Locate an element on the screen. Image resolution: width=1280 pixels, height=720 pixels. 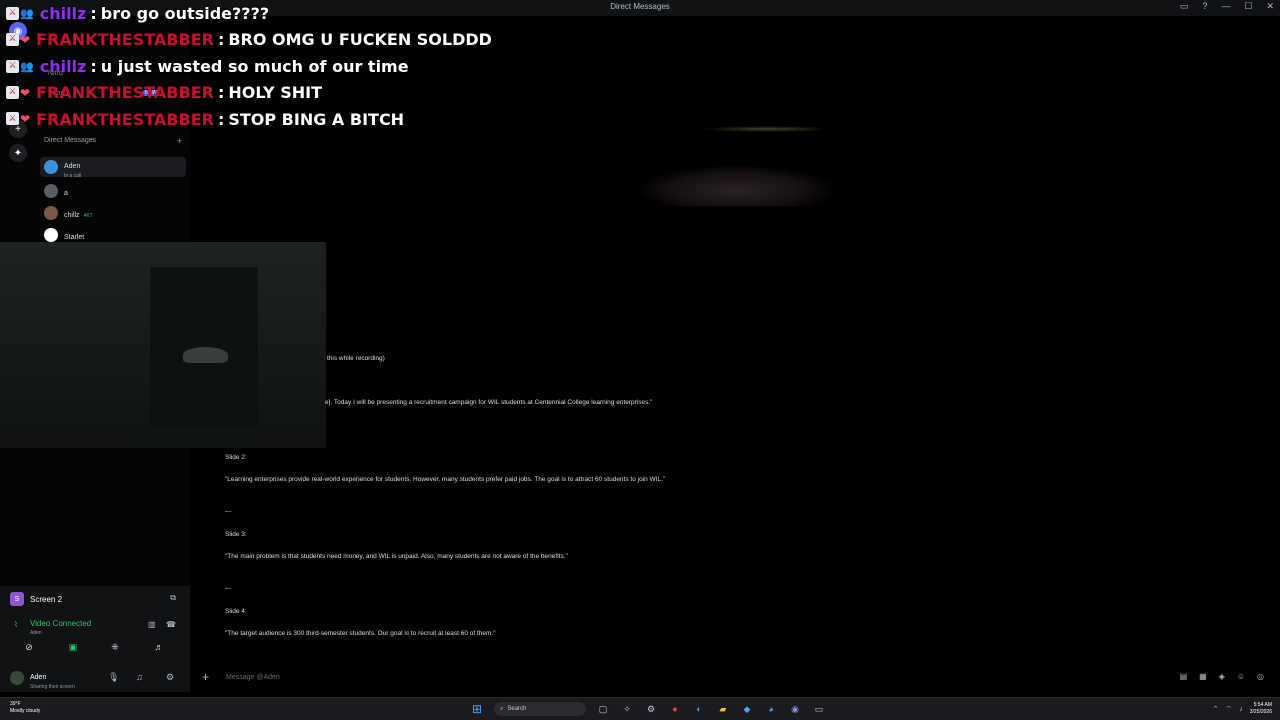
dm-item: a is located at coordinates (113, 191).